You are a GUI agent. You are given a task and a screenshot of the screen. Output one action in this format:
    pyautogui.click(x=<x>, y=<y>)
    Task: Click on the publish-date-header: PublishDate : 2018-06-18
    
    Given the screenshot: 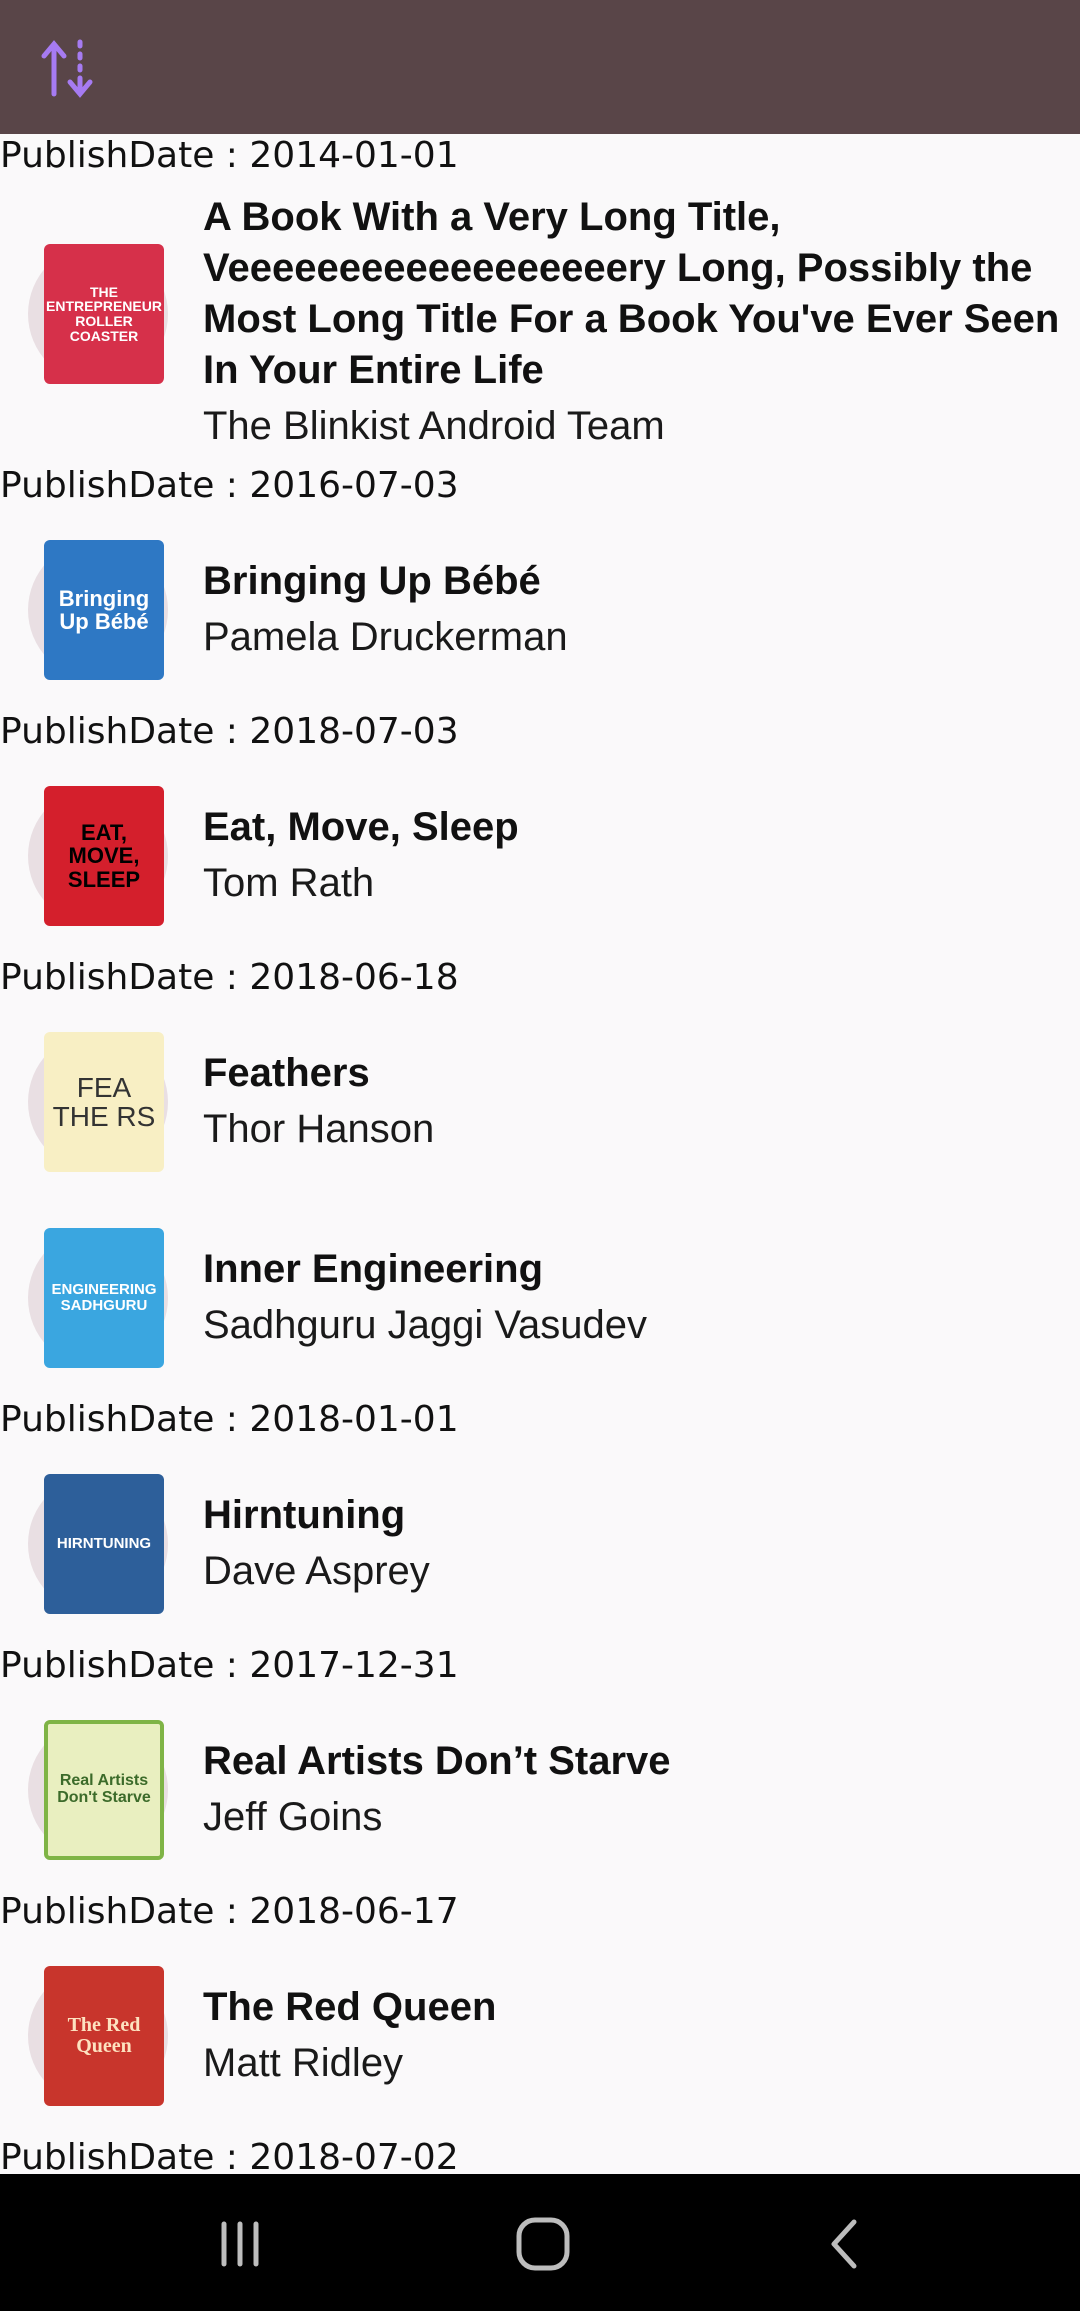 What is the action you would take?
    pyautogui.click(x=229, y=977)
    